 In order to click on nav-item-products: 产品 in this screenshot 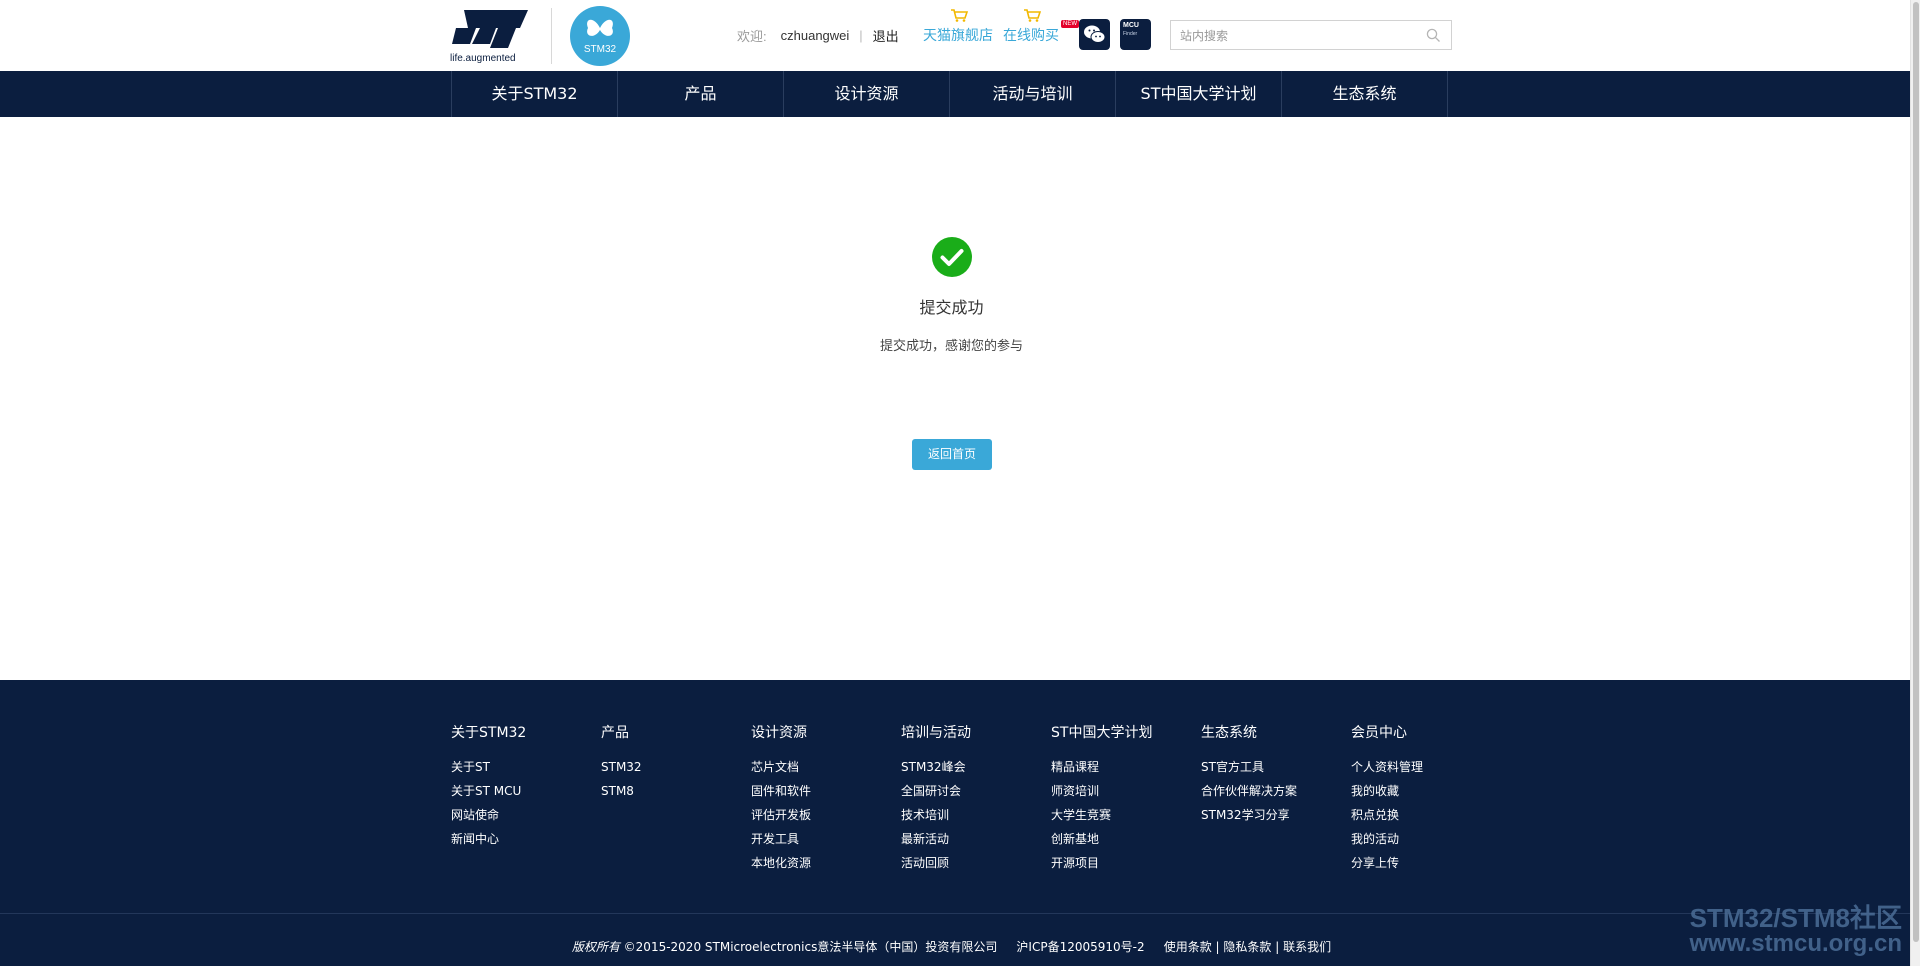, I will do `click(701, 94)`.